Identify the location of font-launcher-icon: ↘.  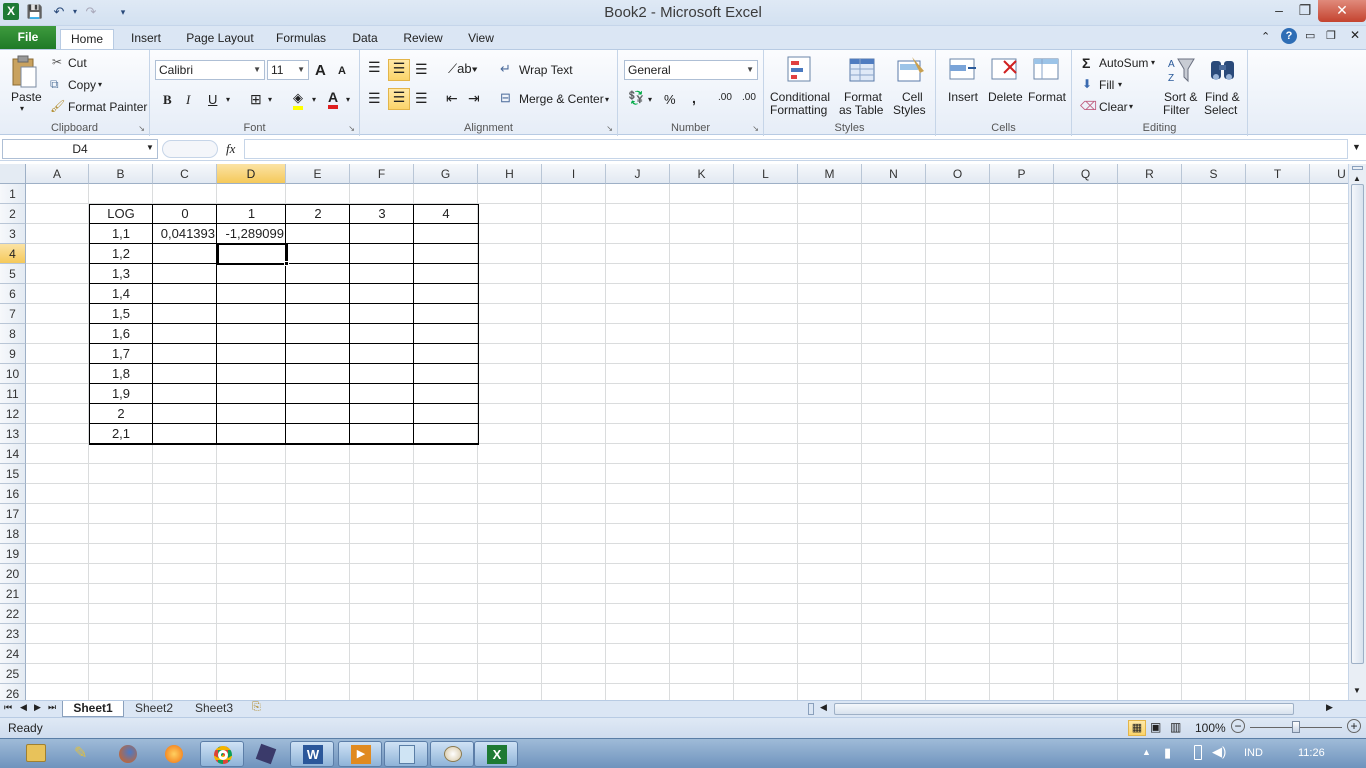
(351, 128).